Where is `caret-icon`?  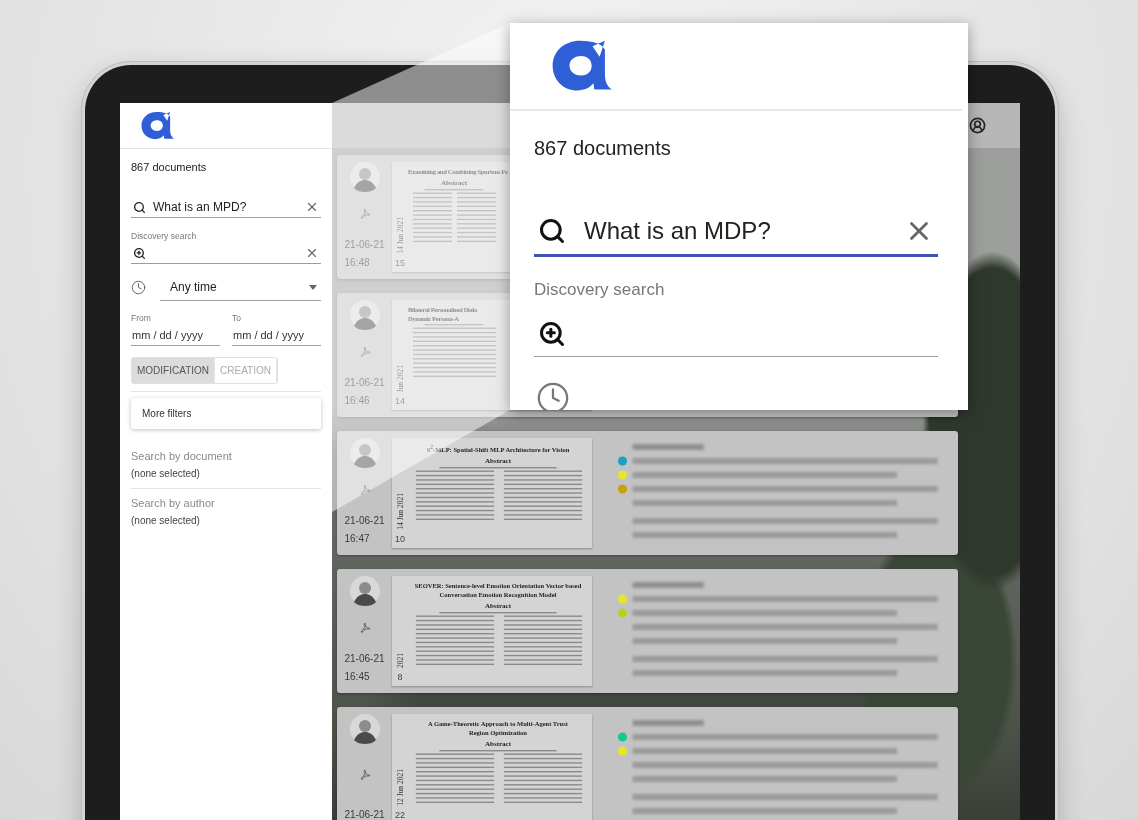 caret-icon is located at coordinates (313, 287).